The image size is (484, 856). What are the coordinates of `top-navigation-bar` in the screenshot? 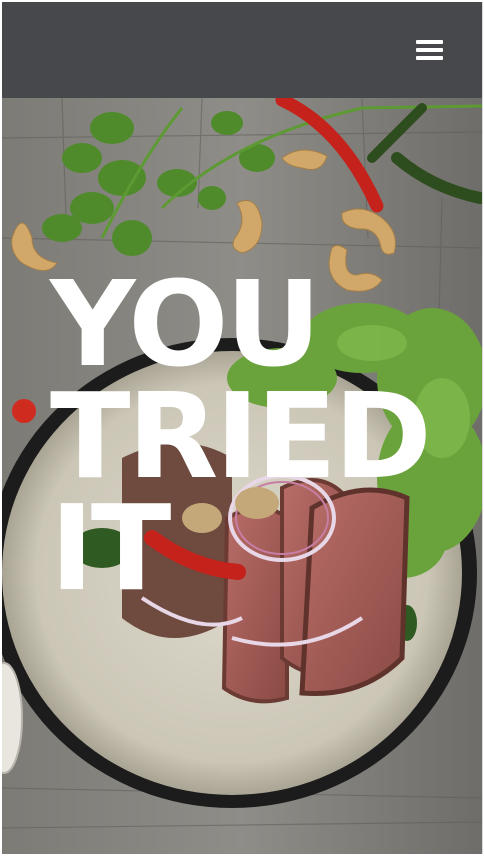 It's located at (242, 50).